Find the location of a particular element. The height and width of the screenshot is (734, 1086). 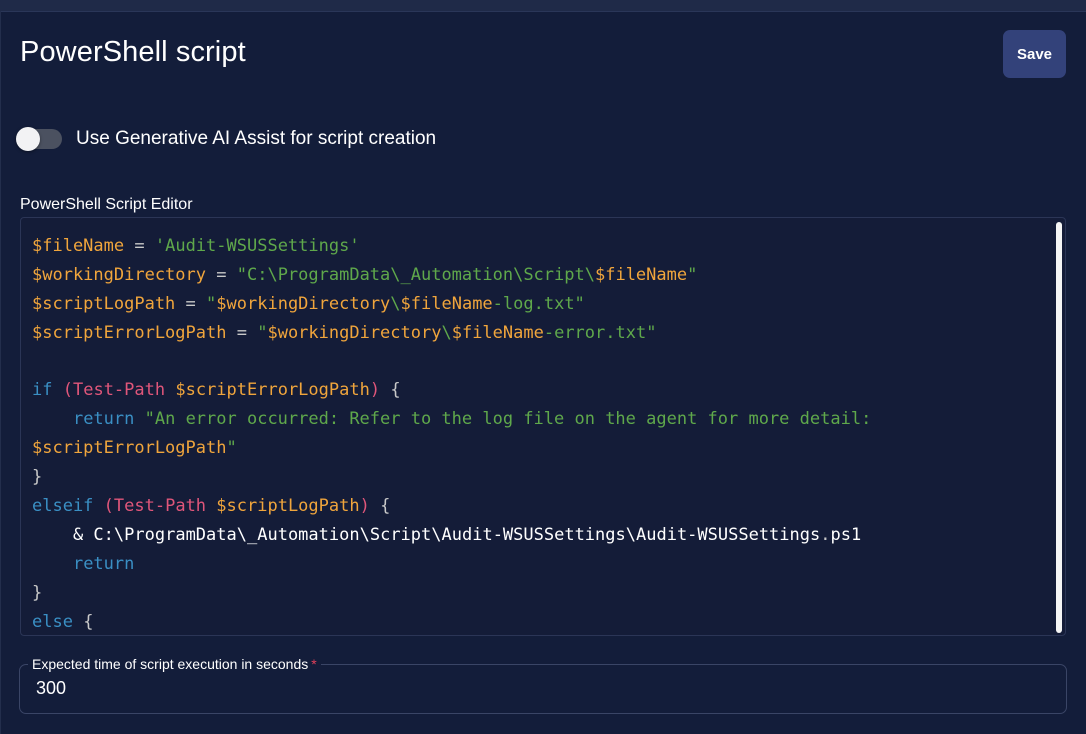

ai-assist-toggle is located at coordinates (39, 139).